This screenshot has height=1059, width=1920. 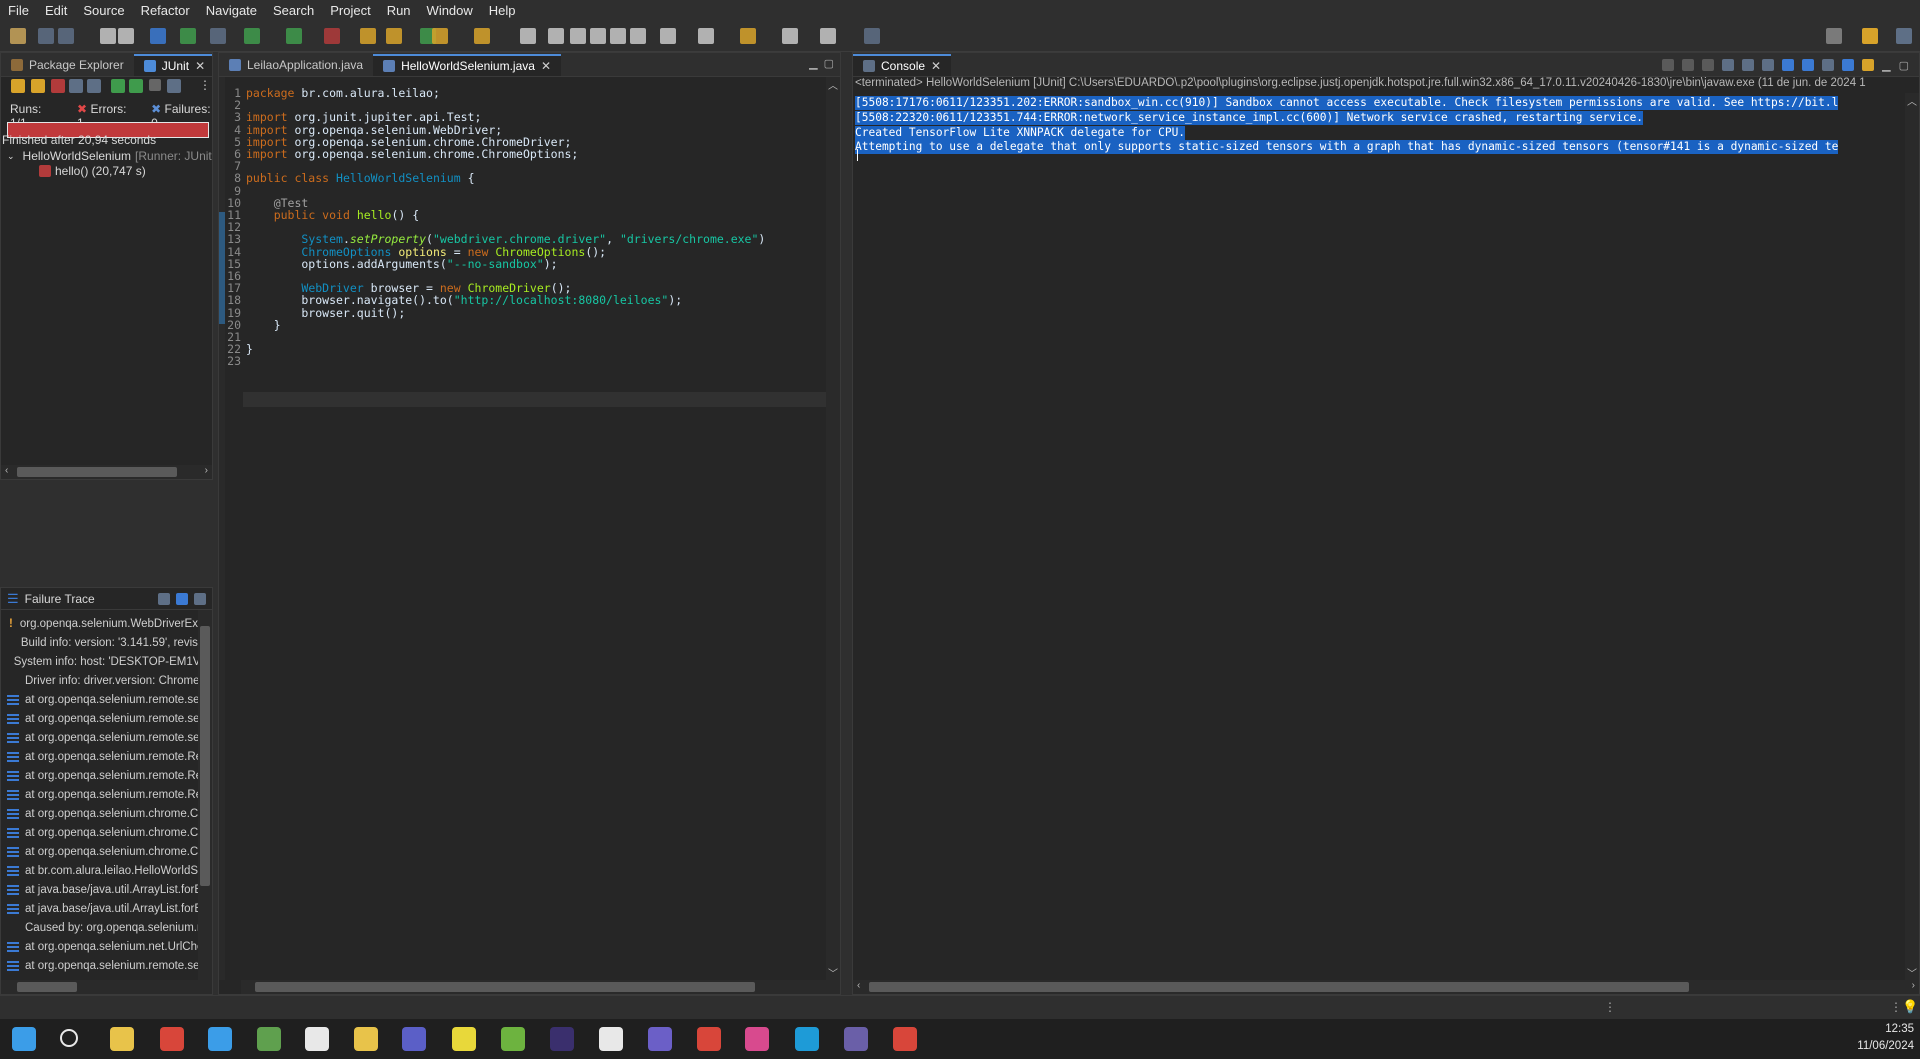 What do you see at coordinates (829, 63) in the screenshot?
I see `maximize-icon: ▢` at bounding box center [829, 63].